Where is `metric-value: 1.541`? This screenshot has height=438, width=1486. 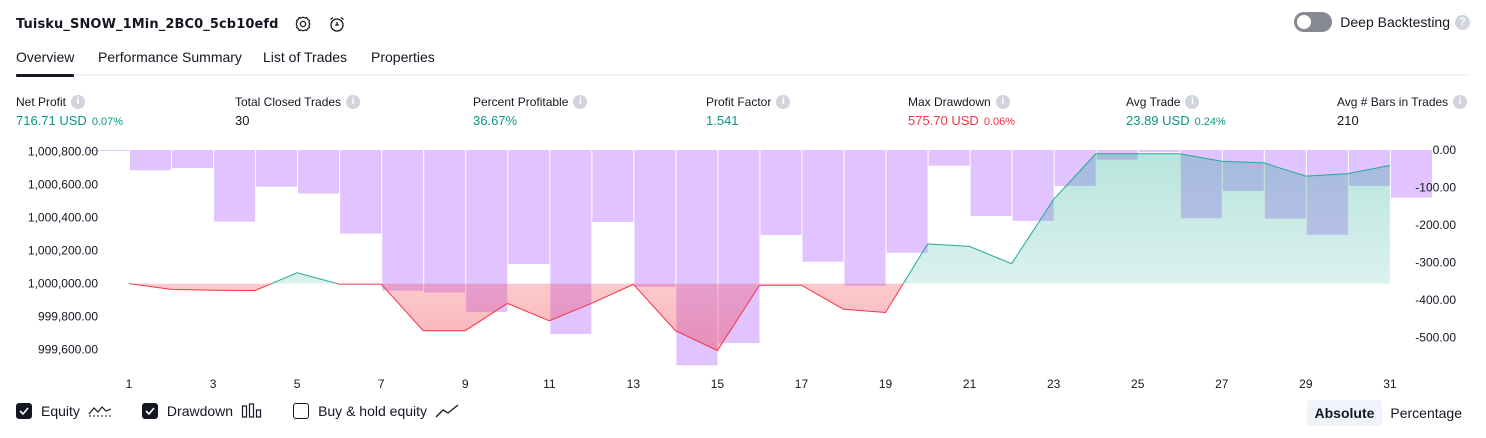 metric-value: 1.541 is located at coordinates (722, 120).